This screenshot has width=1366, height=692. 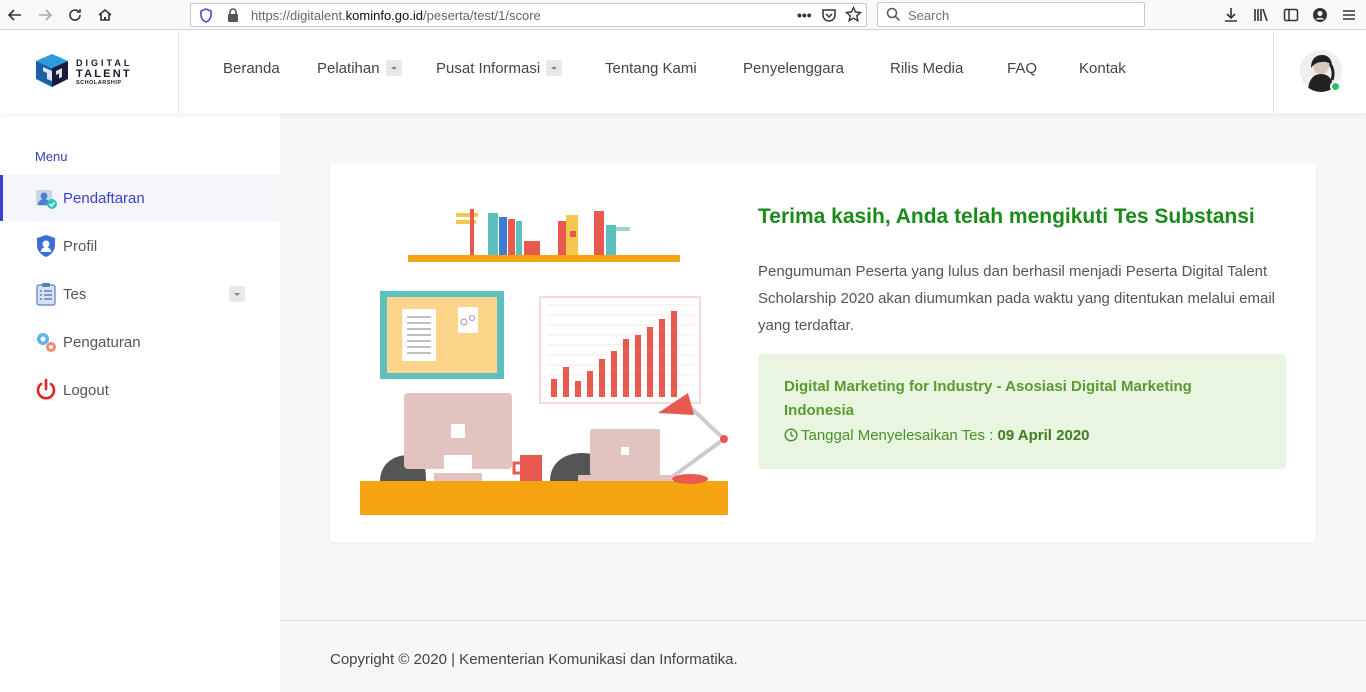 I want to click on sidebar-item-label: Tes, so click(x=75, y=294).